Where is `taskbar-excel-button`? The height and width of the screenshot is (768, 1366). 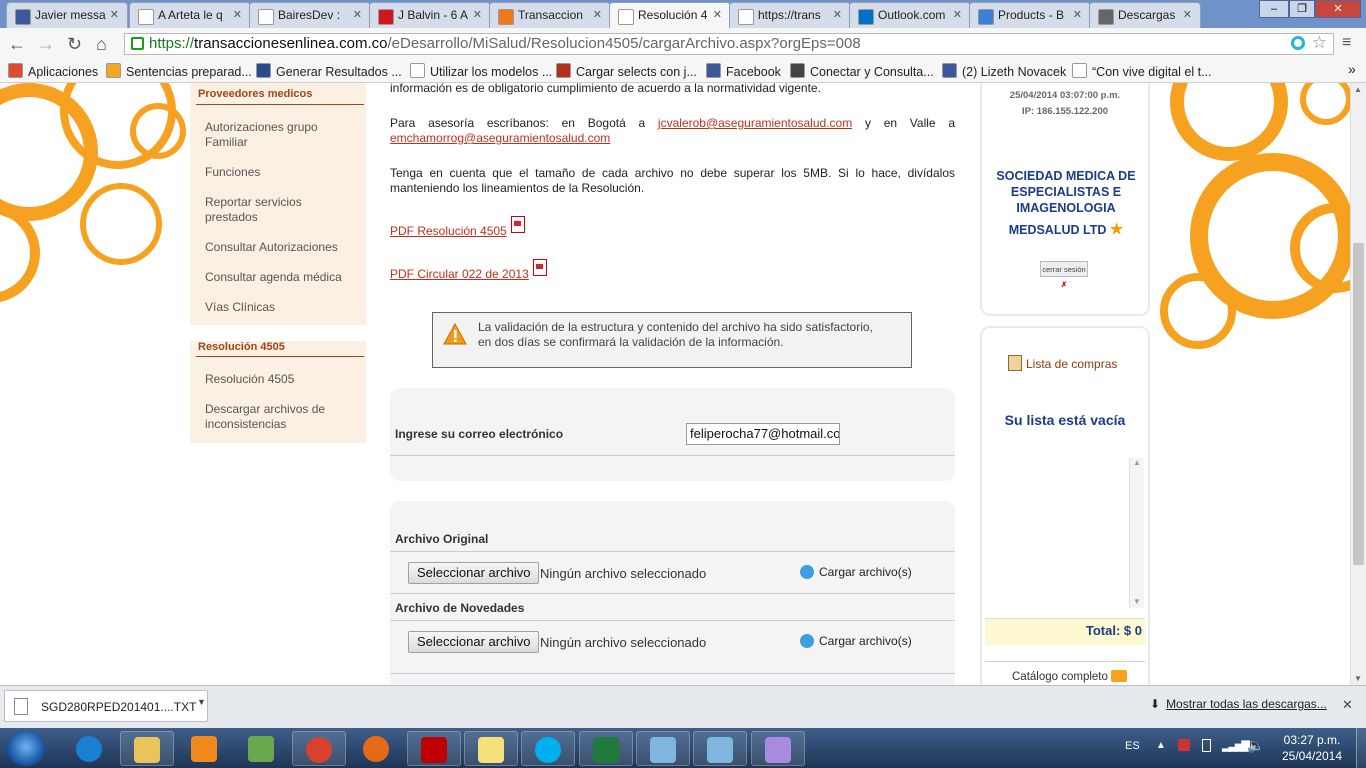
taskbar-excel-button is located at coordinates (605, 748).